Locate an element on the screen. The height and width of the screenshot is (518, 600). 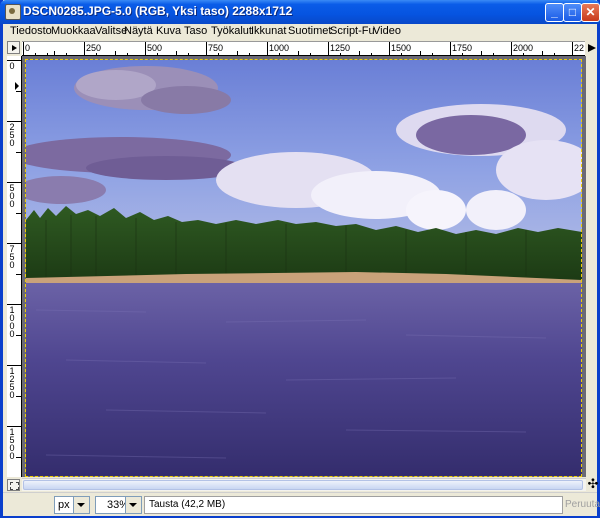
hruler-label-1000: 1000 is located at coordinates (279, 48).